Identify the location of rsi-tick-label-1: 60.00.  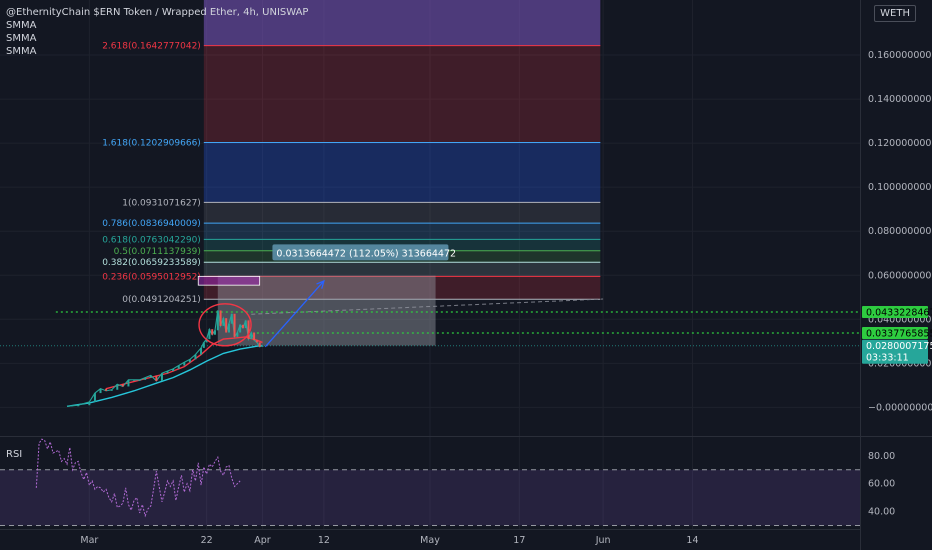
(881, 484).